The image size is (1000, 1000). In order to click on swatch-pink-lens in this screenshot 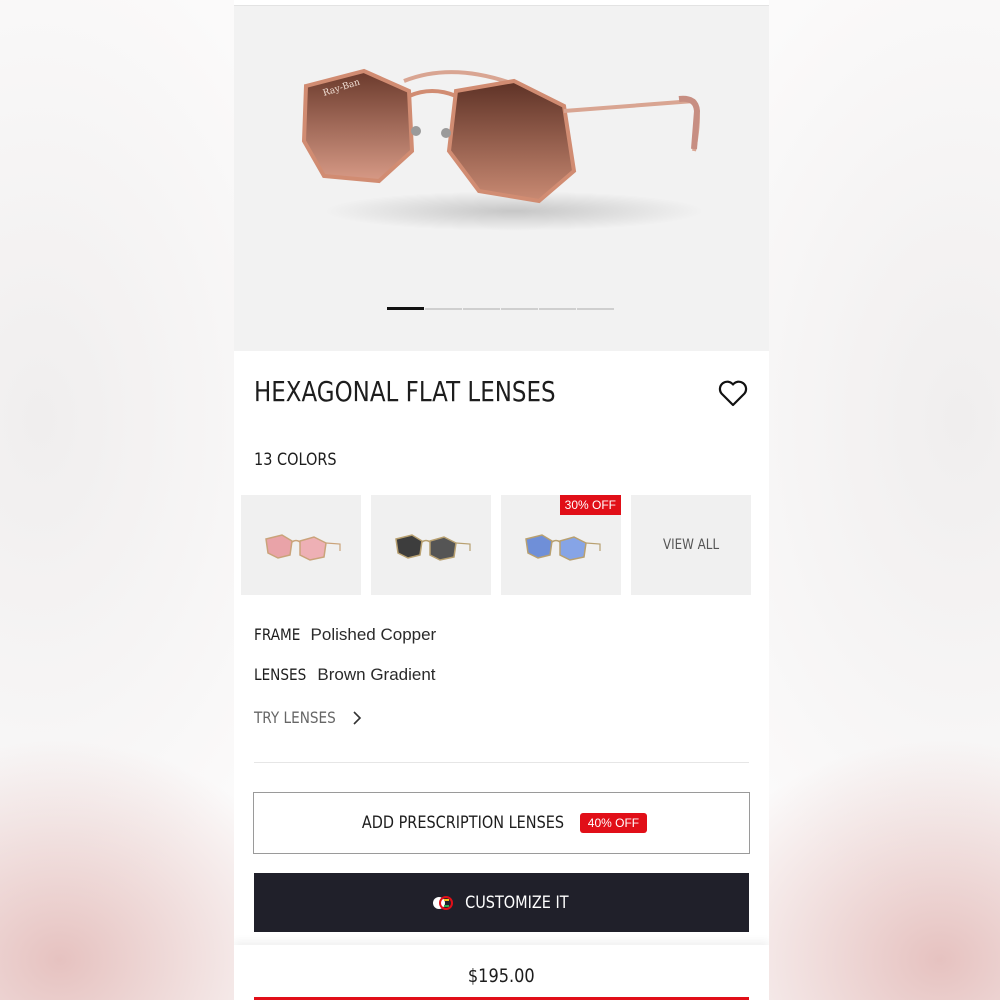, I will do `click(301, 545)`.